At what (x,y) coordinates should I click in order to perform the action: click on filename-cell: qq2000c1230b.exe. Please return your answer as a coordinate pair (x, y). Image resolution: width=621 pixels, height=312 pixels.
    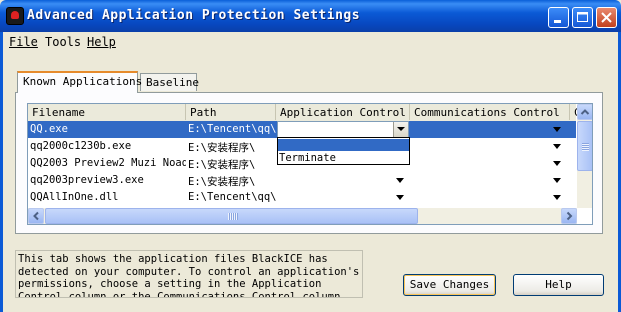
    Looking at the image, I should click on (81, 146).